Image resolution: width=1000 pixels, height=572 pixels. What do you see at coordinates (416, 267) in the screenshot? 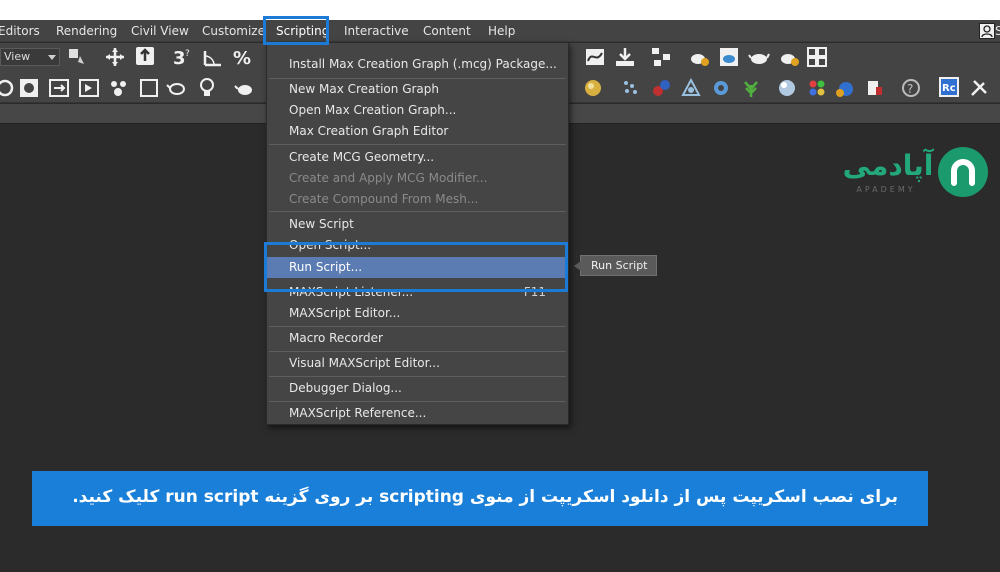
I see `run-script-highlight-box` at bounding box center [416, 267].